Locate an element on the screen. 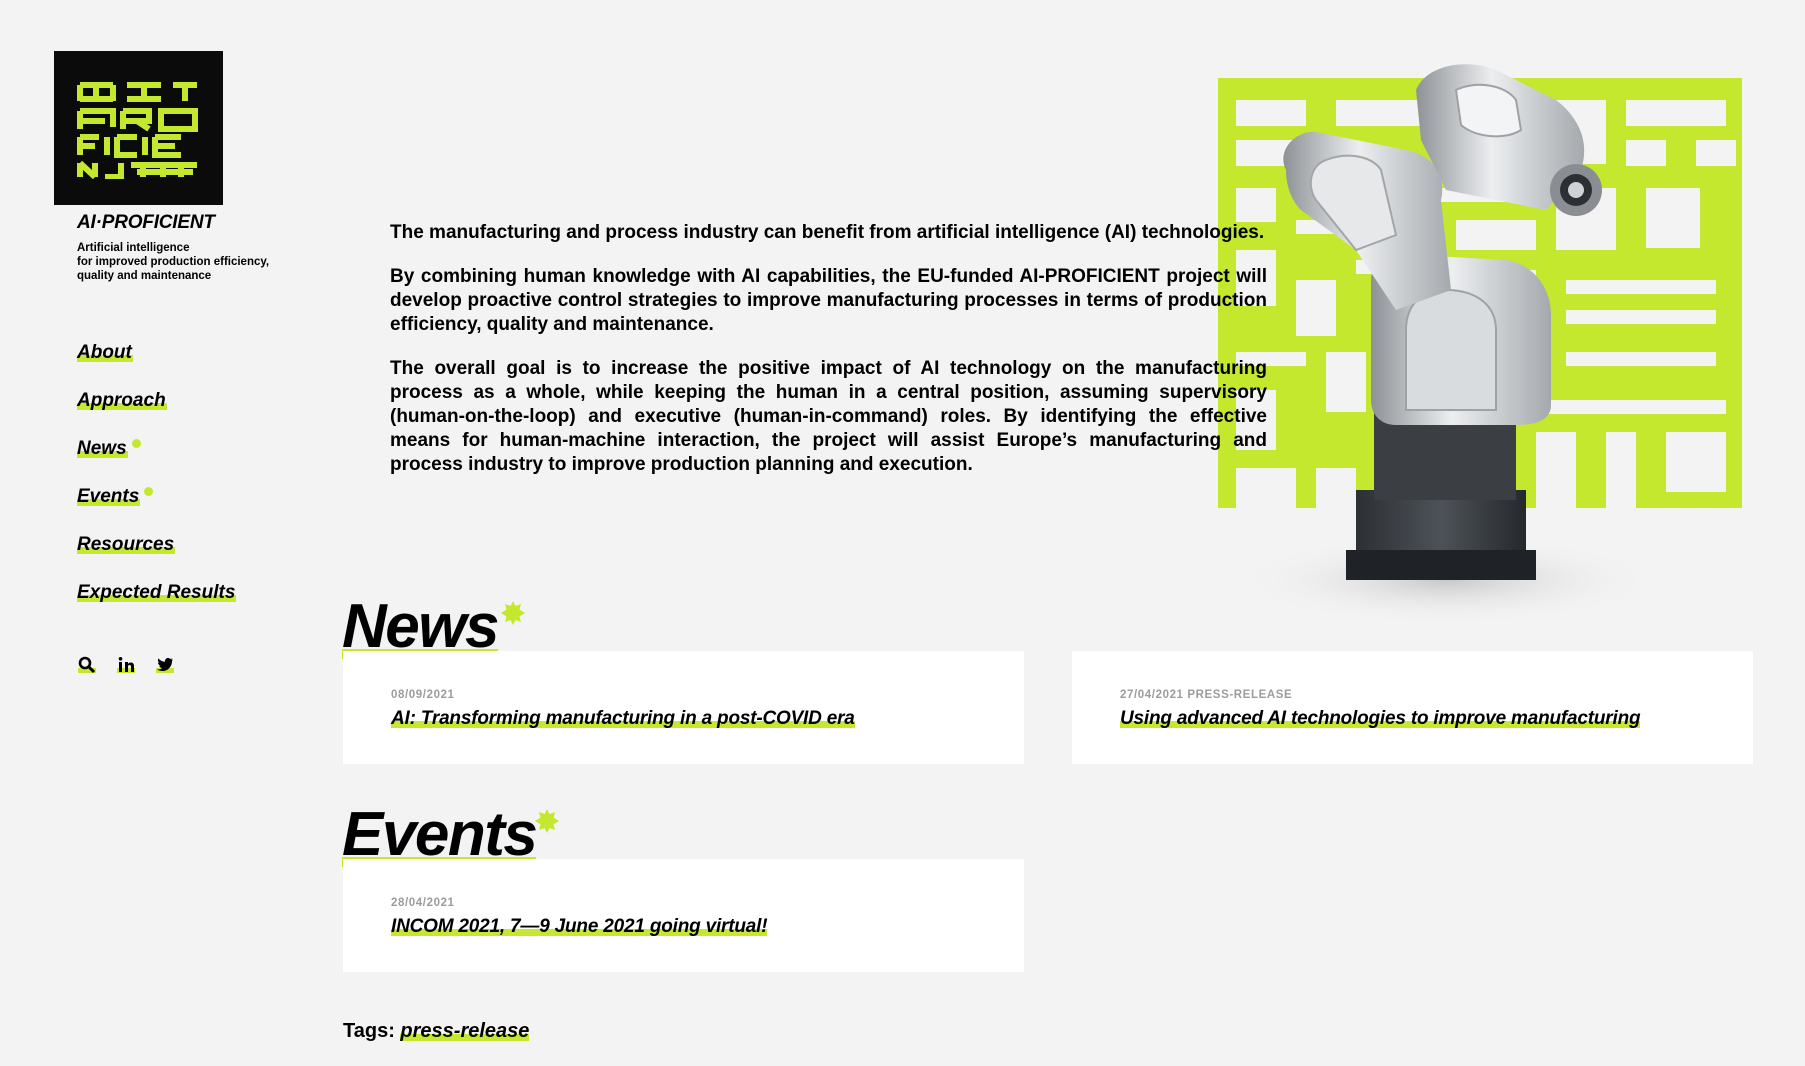 The width and height of the screenshot is (1805, 1066). logo-mark-icon is located at coordinates (137, 130).